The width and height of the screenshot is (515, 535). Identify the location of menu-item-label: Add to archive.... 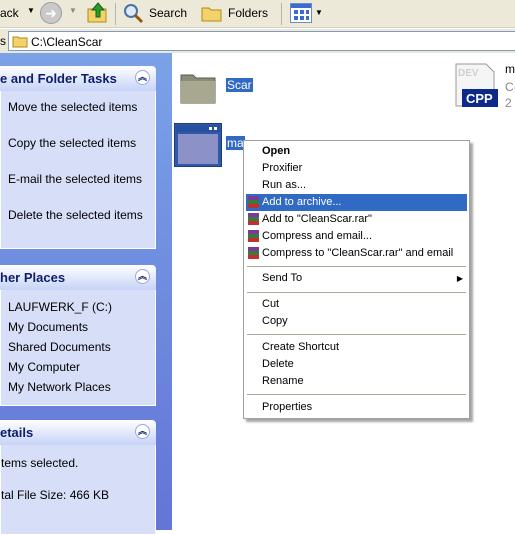
(302, 202).